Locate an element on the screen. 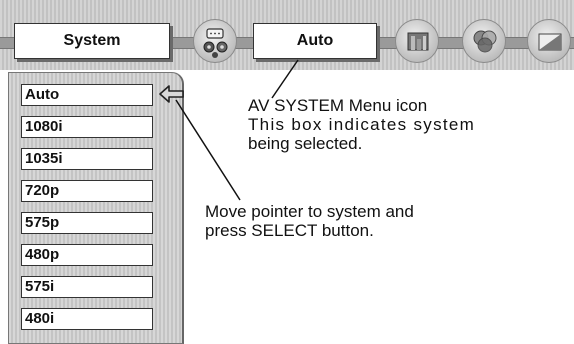 This screenshot has height=344, width=574. system-option-575p: 575p is located at coordinates (87, 223).